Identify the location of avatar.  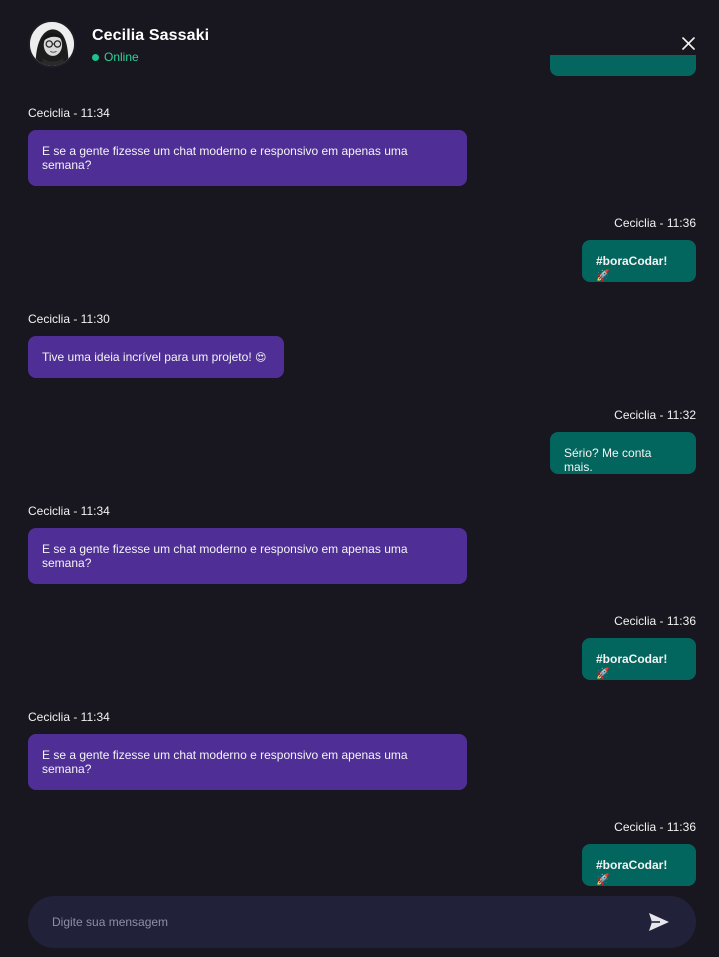
(52, 44).